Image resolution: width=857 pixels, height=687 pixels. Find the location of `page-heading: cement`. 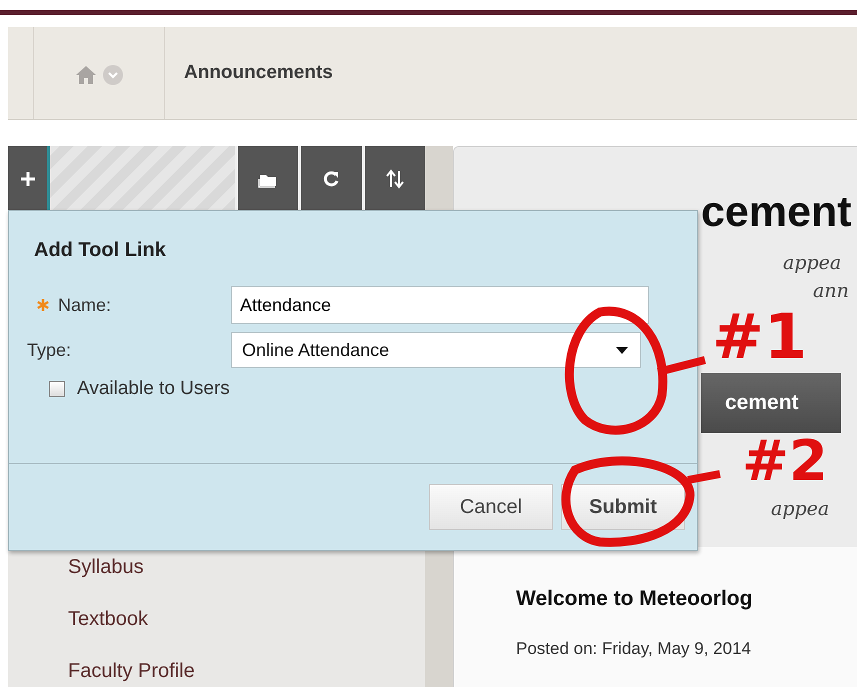

page-heading: cement is located at coordinates (777, 212).